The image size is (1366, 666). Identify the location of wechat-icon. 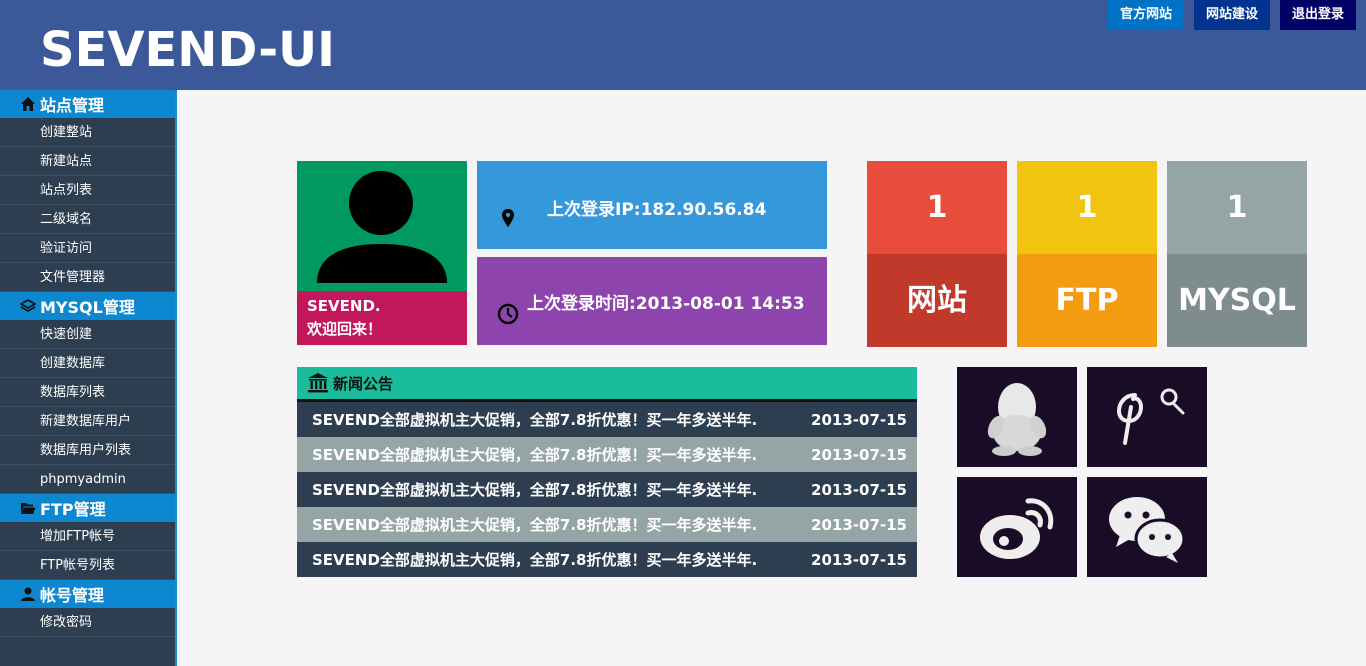
(1147, 530).